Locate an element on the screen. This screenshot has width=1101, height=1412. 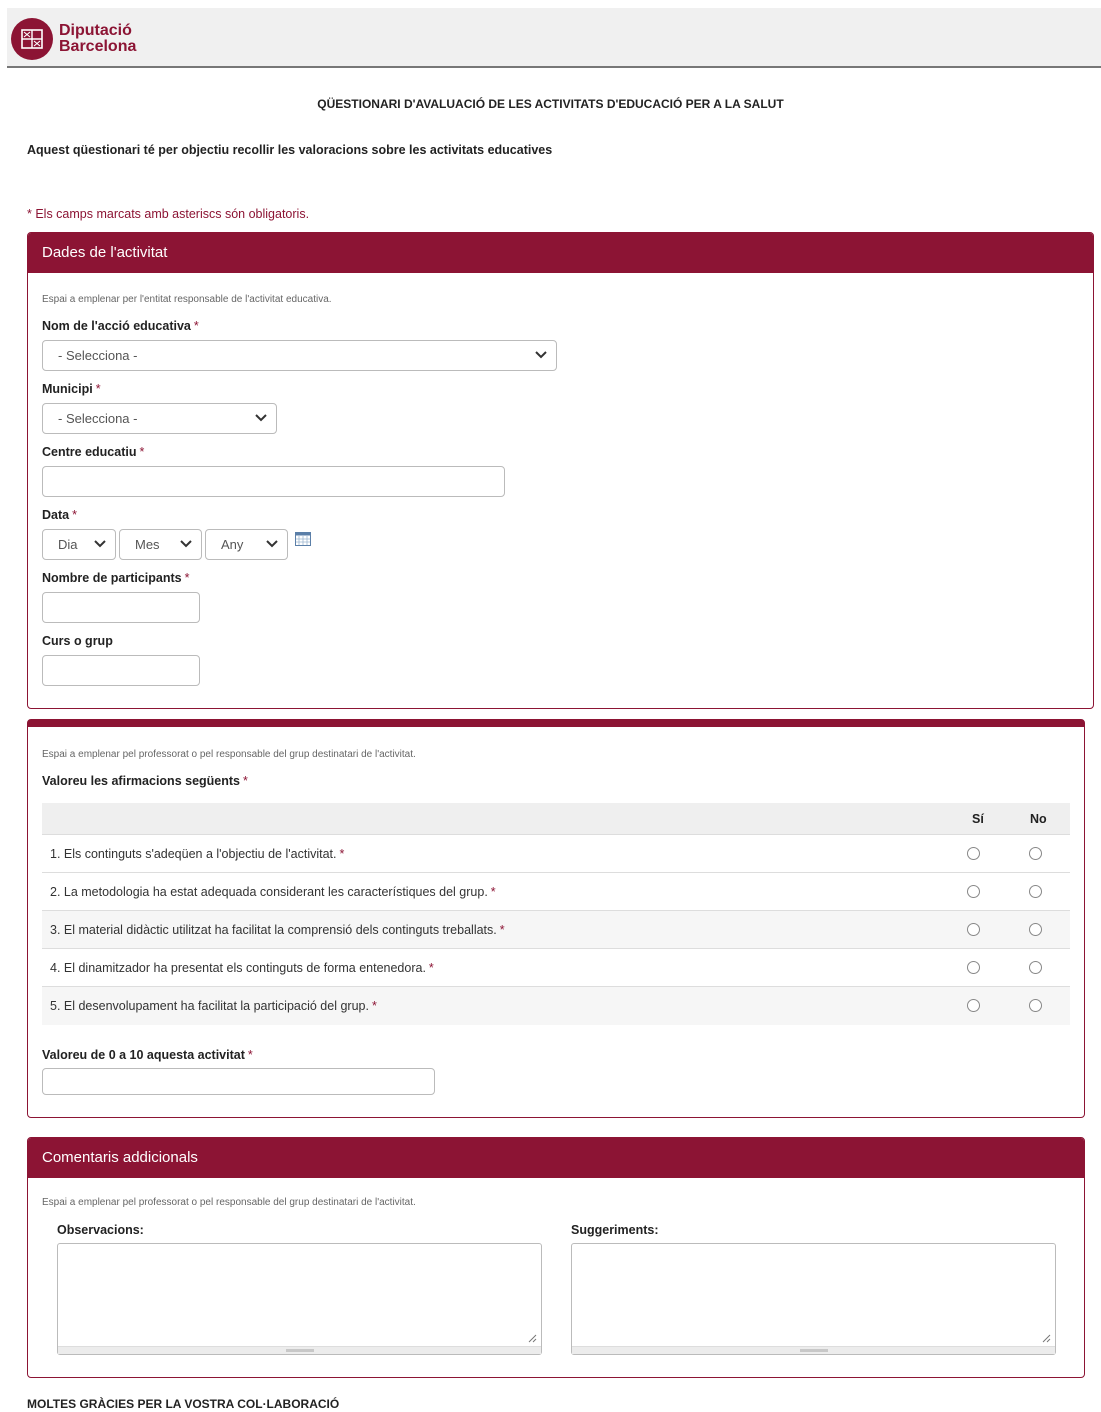
suggestions-textarea is located at coordinates (813, 1299).